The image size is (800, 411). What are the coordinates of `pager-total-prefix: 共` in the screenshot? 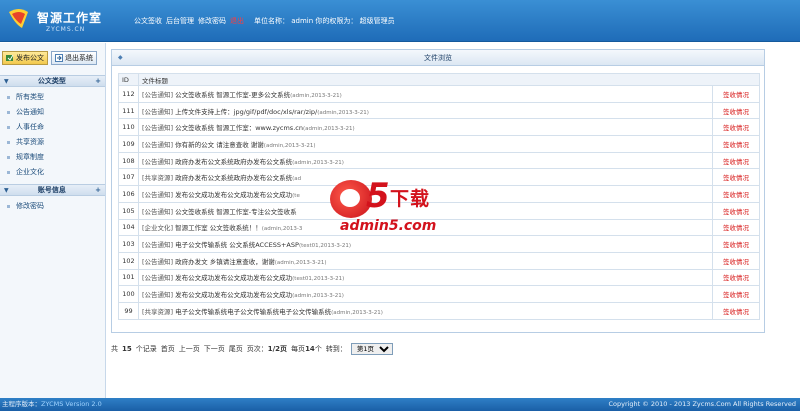 It's located at (114, 349).